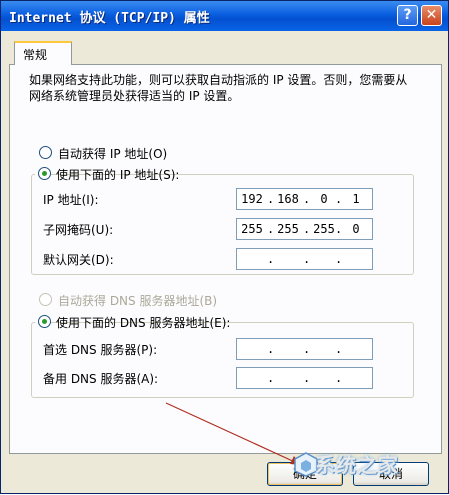 The height and width of the screenshot is (495, 449). I want to click on manual-dns-legend: 使用下面的 DNS 服务器地址(E):, so click(132, 322).